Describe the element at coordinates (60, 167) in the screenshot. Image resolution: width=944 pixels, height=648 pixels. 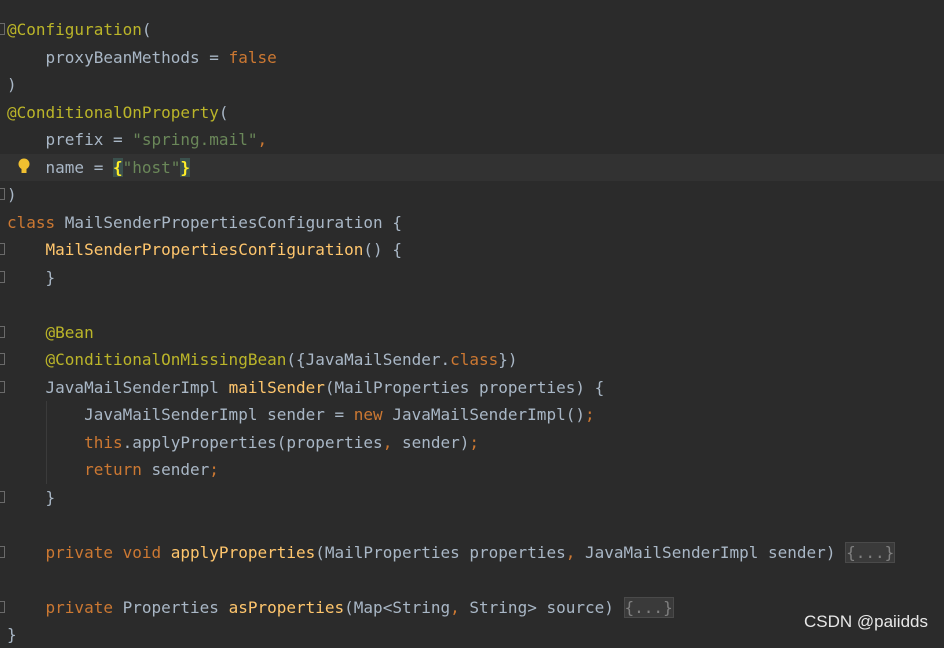
I see `code-token: name =` at that location.